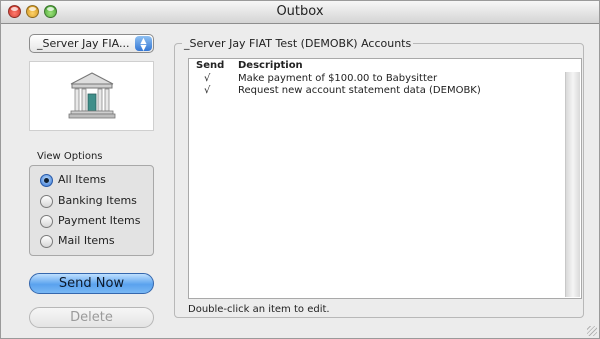 The width and height of the screenshot is (600, 339). I want to click on radio-label: Banking Items, so click(97, 200).